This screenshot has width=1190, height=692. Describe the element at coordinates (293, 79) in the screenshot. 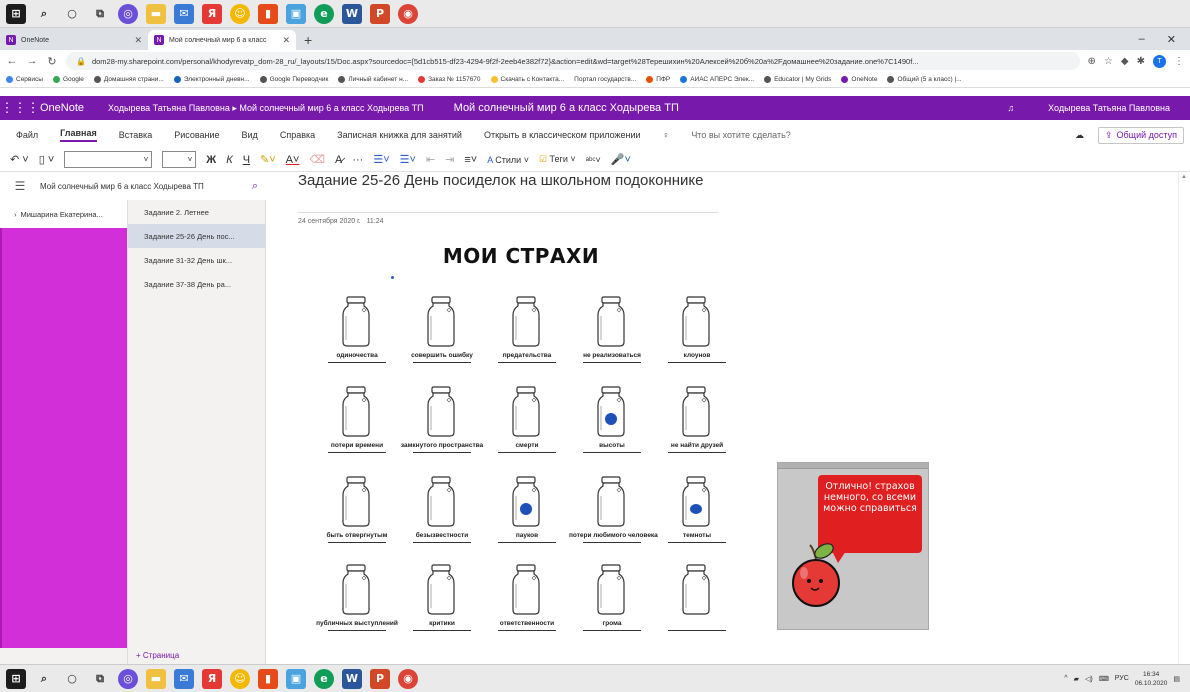

I see `bookmark-item: Google Переводчик` at that location.